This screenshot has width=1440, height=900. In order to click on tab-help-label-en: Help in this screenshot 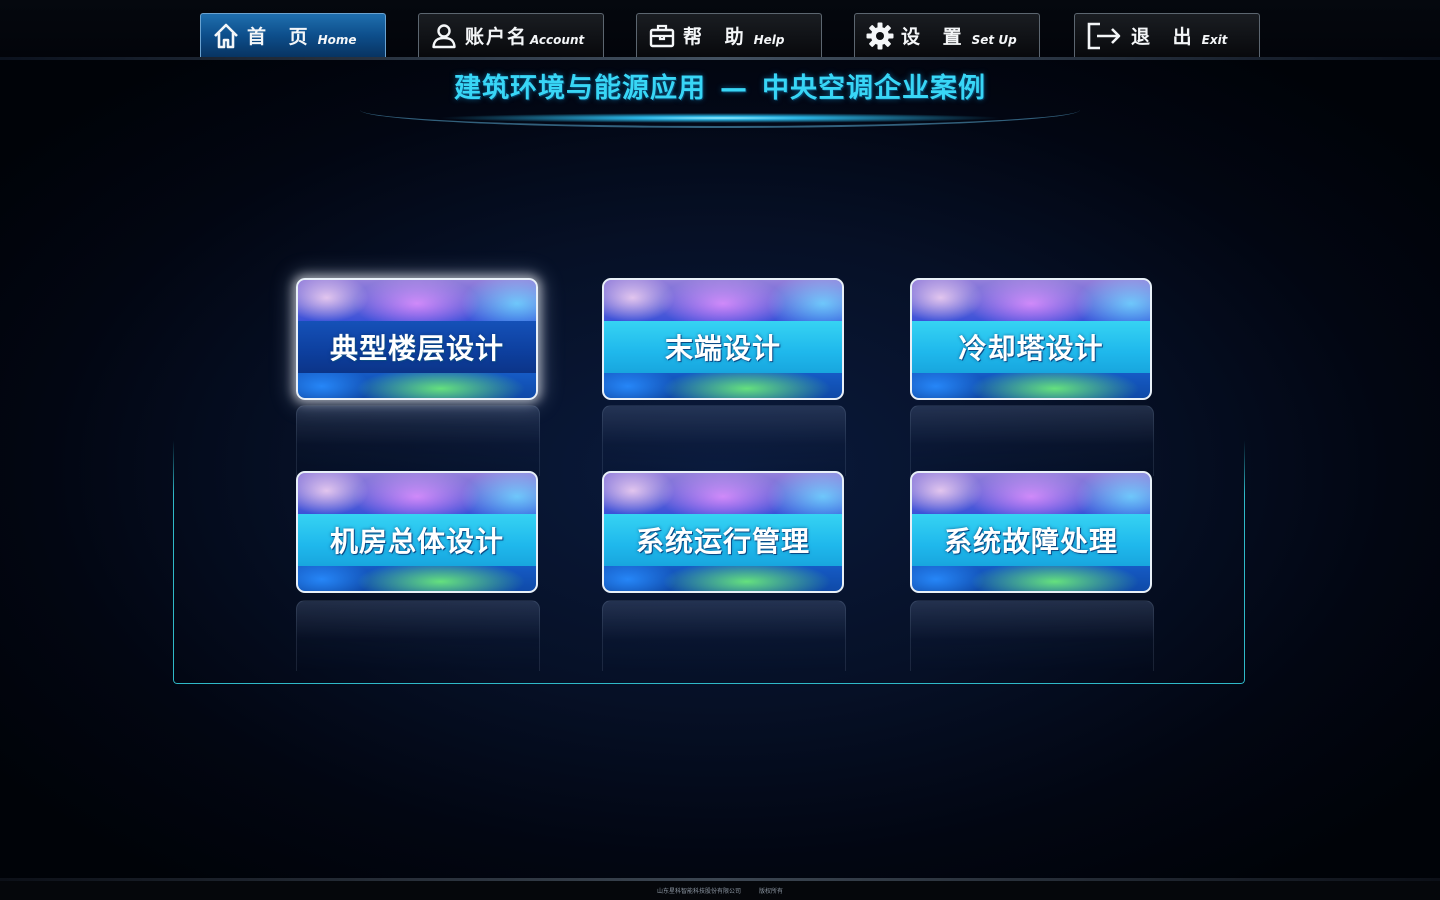, I will do `click(769, 39)`.